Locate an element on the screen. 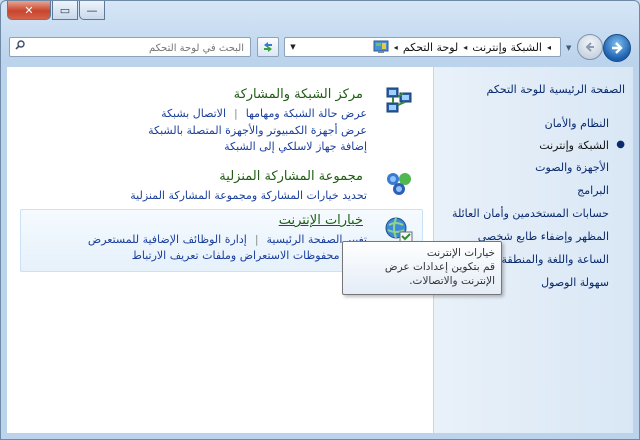  breadcrumb: ◂ لوحة التحكم ◂ الشبكة وإنترنت ◂ is located at coordinates (463, 47).